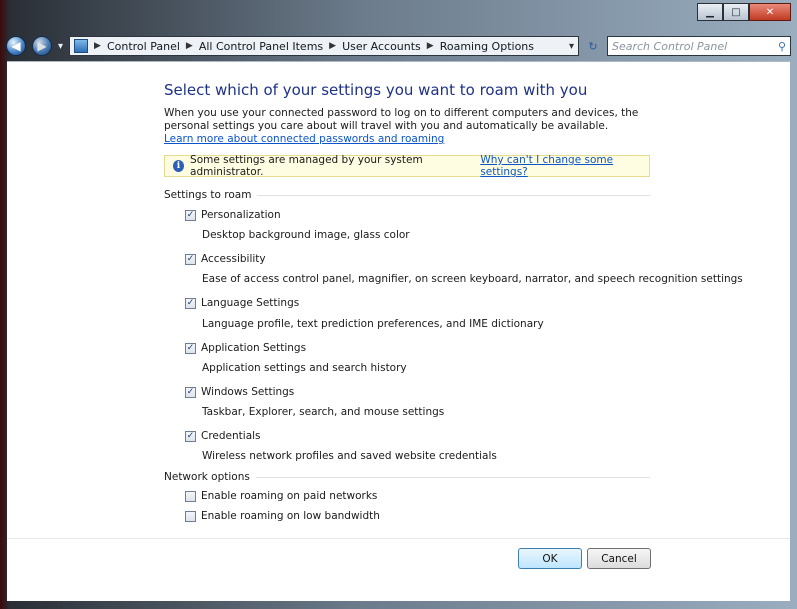 This screenshot has height=609, width=797. I want to click on roam-low-bandwidth-checkbox, so click(190, 516).